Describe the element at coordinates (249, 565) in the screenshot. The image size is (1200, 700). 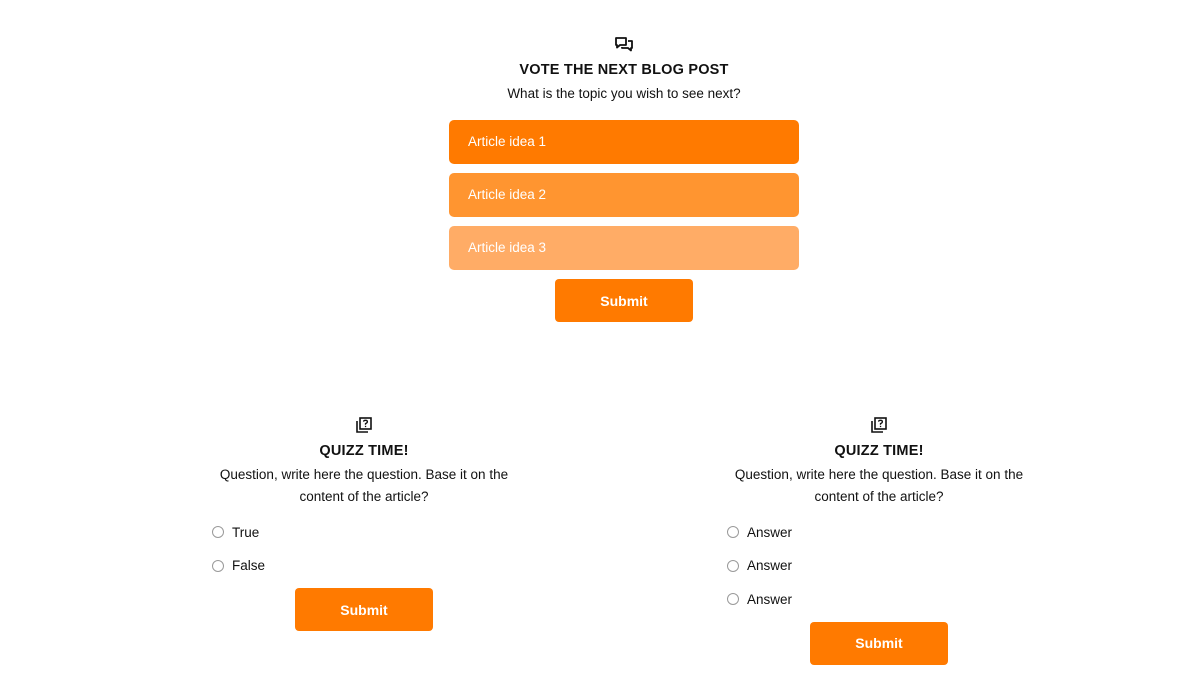
I see `answer-label: False` at that location.